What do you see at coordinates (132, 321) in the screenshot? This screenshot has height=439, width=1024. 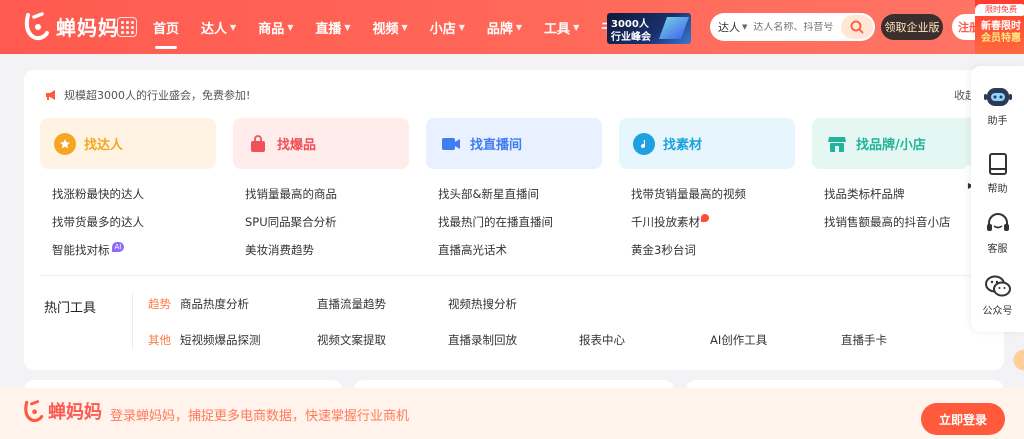 I see `tools-divider` at bounding box center [132, 321].